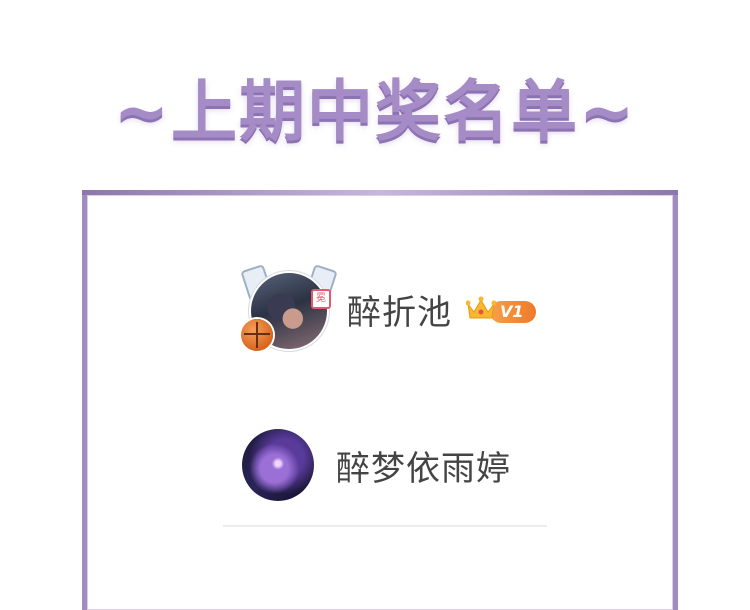 The height and width of the screenshot is (610, 750). What do you see at coordinates (423, 468) in the screenshot?
I see `winner-name: 醉梦依雨婷` at bounding box center [423, 468].